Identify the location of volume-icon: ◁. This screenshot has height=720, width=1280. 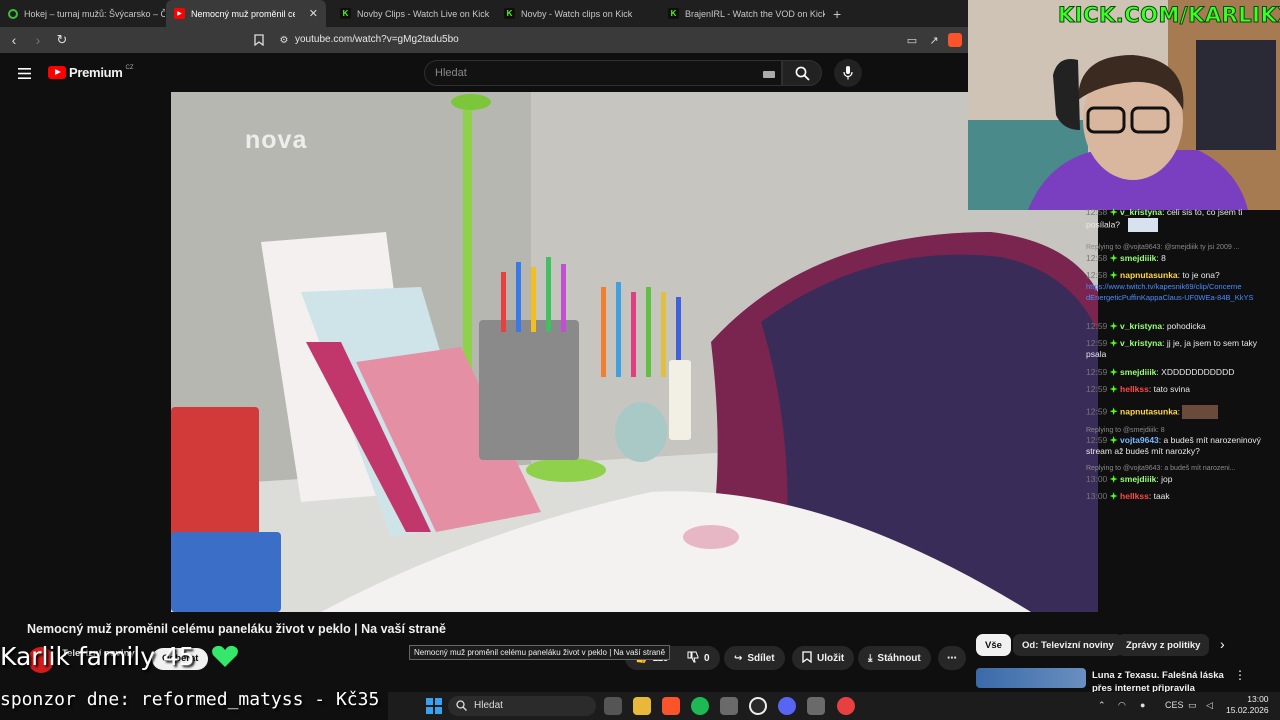
(1209, 705).